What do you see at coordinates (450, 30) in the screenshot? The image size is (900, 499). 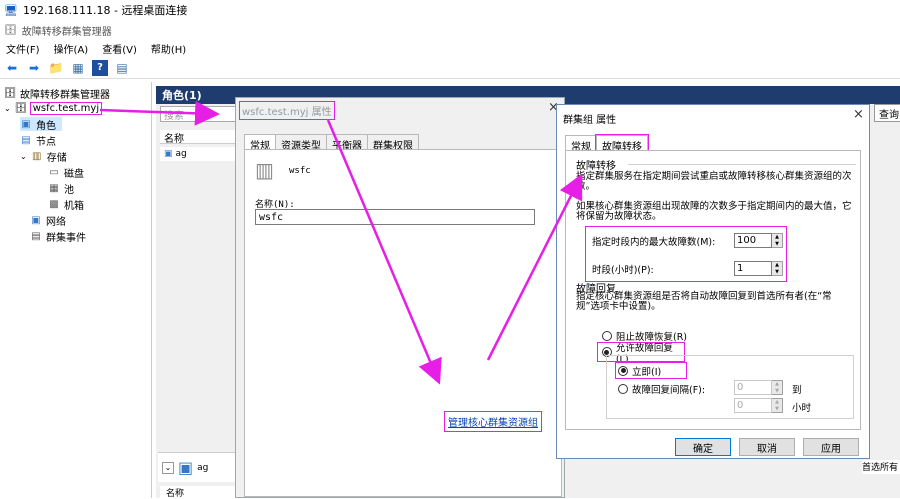 I see `app-title-bar: 🗄 故障转移群集管理器` at bounding box center [450, 30].